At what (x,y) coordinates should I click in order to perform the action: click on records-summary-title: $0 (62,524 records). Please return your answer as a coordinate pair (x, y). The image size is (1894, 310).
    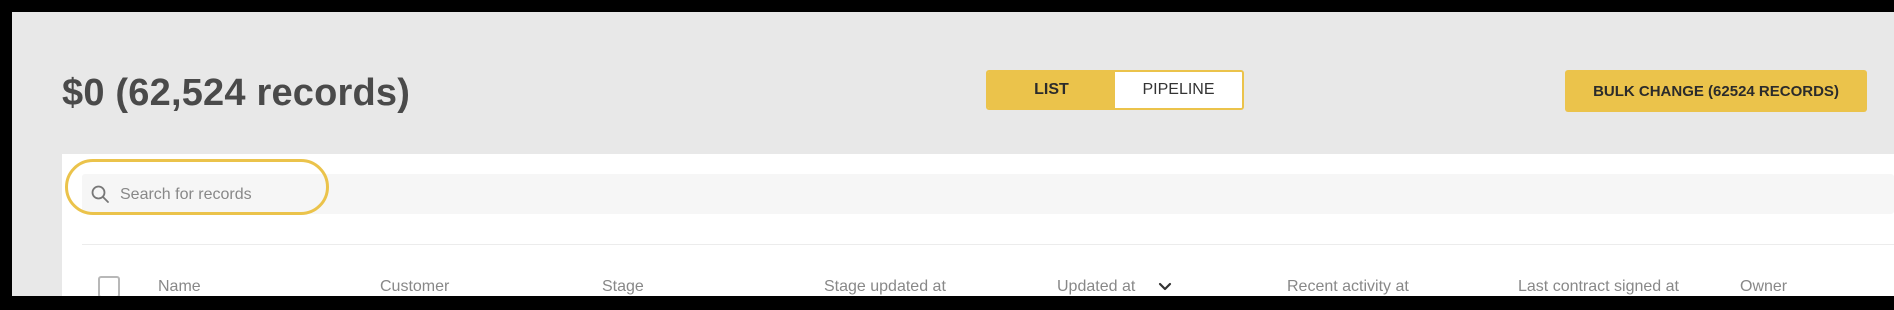
    Looking at the image, I should click on (236, 93).